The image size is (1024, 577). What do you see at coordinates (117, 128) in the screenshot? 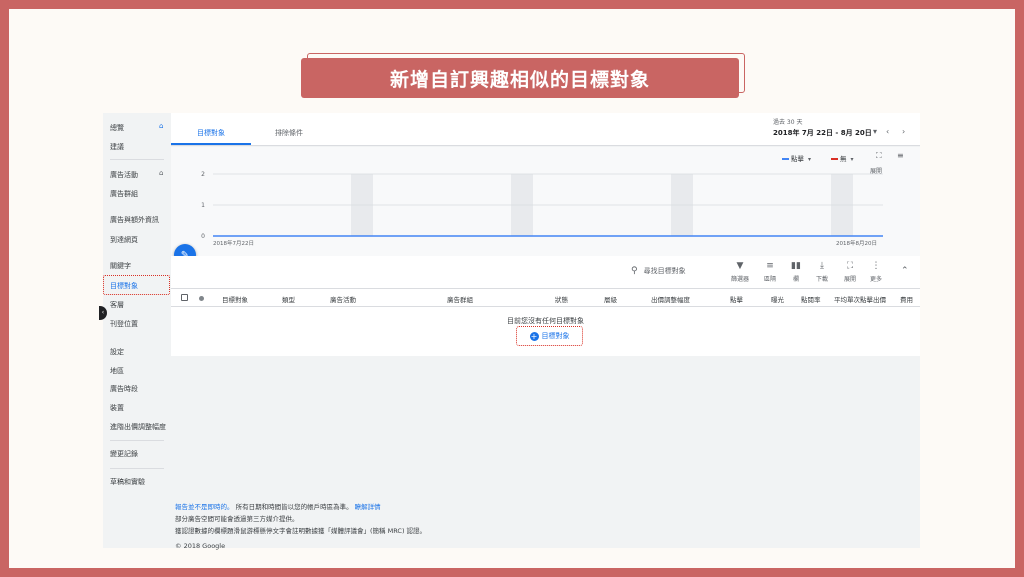
I see `sidebar-item-overview: 總覽` at bounding box center [117, 128].